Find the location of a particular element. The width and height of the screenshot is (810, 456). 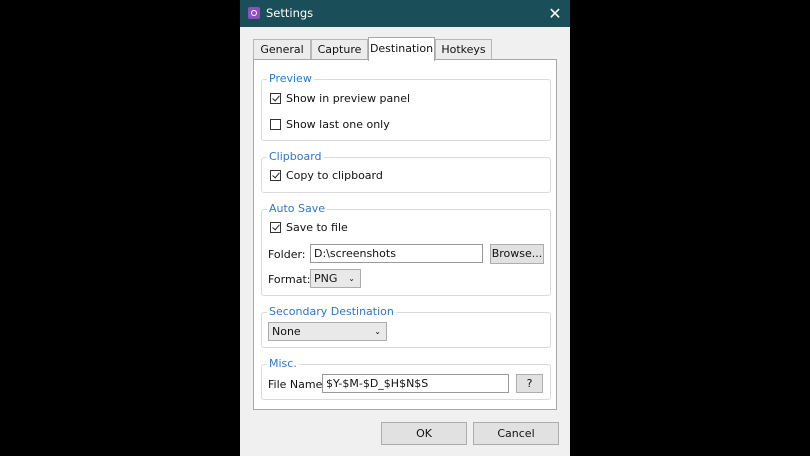

clipboard-group-title: Clipboard is located at coordinates (295, 157).